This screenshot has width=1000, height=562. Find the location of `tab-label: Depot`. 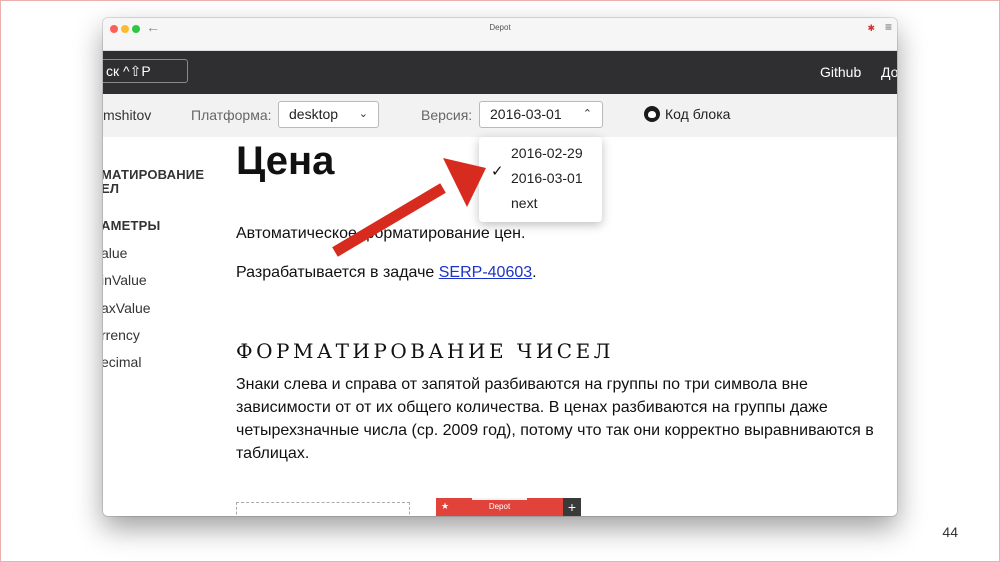

tab-label: Depot is located at coordinates (499, 506).